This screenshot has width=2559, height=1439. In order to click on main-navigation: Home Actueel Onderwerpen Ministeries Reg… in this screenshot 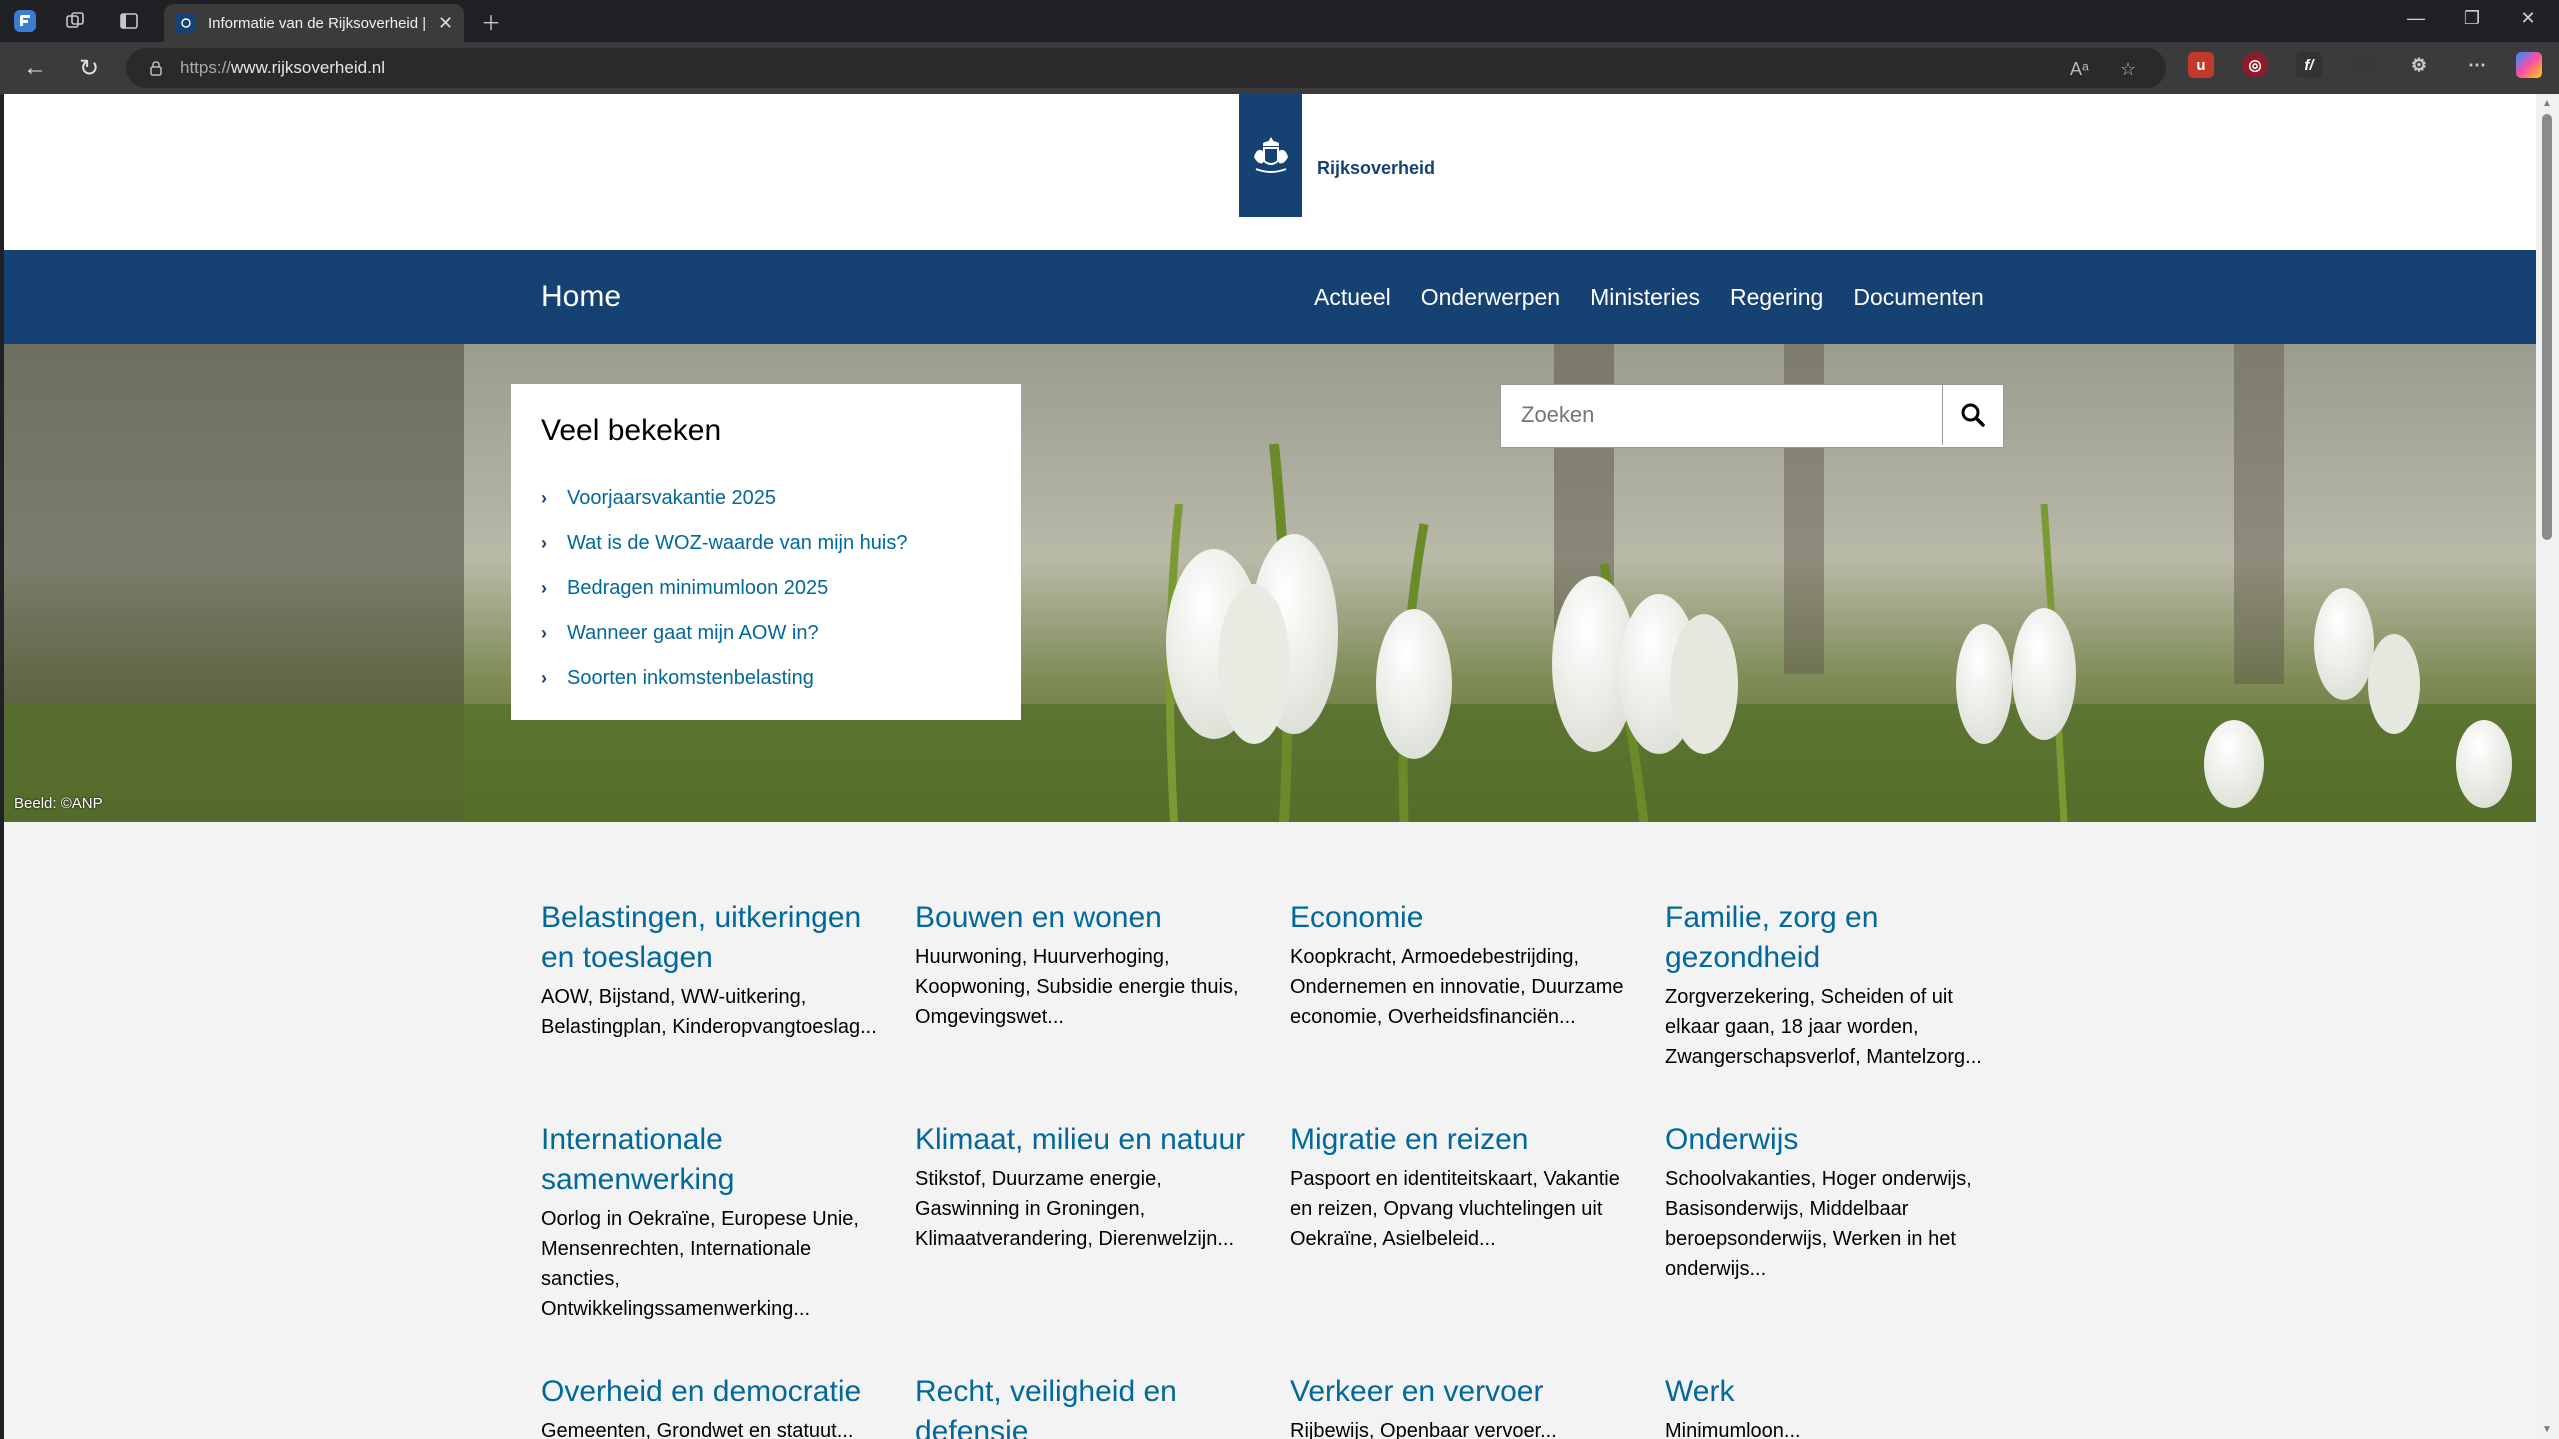, I will do `click(1270, 297)`.